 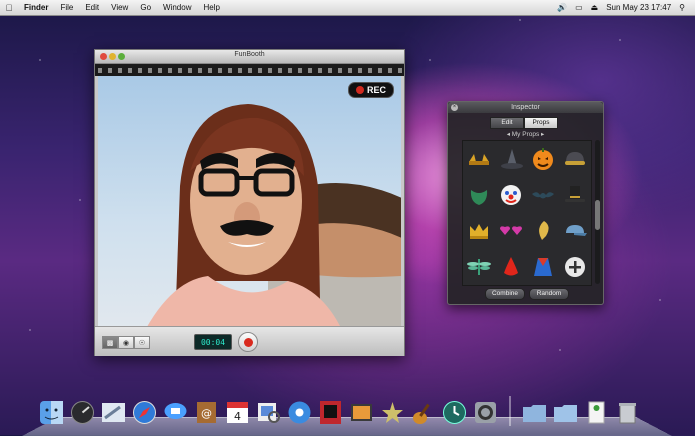 I want to click on top-hat-icon, so click(x=575, y=195).